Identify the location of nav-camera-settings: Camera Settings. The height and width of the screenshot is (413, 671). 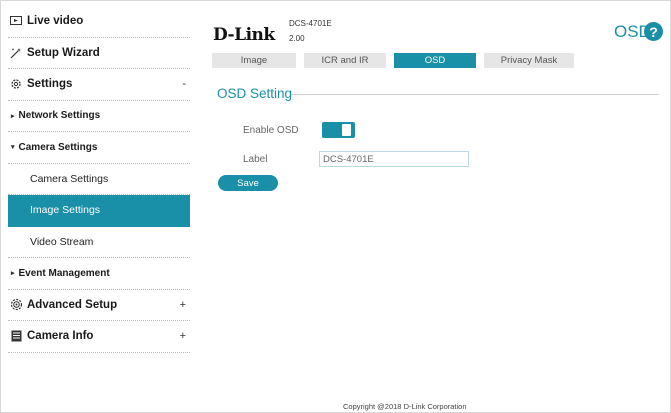
(99, 179).